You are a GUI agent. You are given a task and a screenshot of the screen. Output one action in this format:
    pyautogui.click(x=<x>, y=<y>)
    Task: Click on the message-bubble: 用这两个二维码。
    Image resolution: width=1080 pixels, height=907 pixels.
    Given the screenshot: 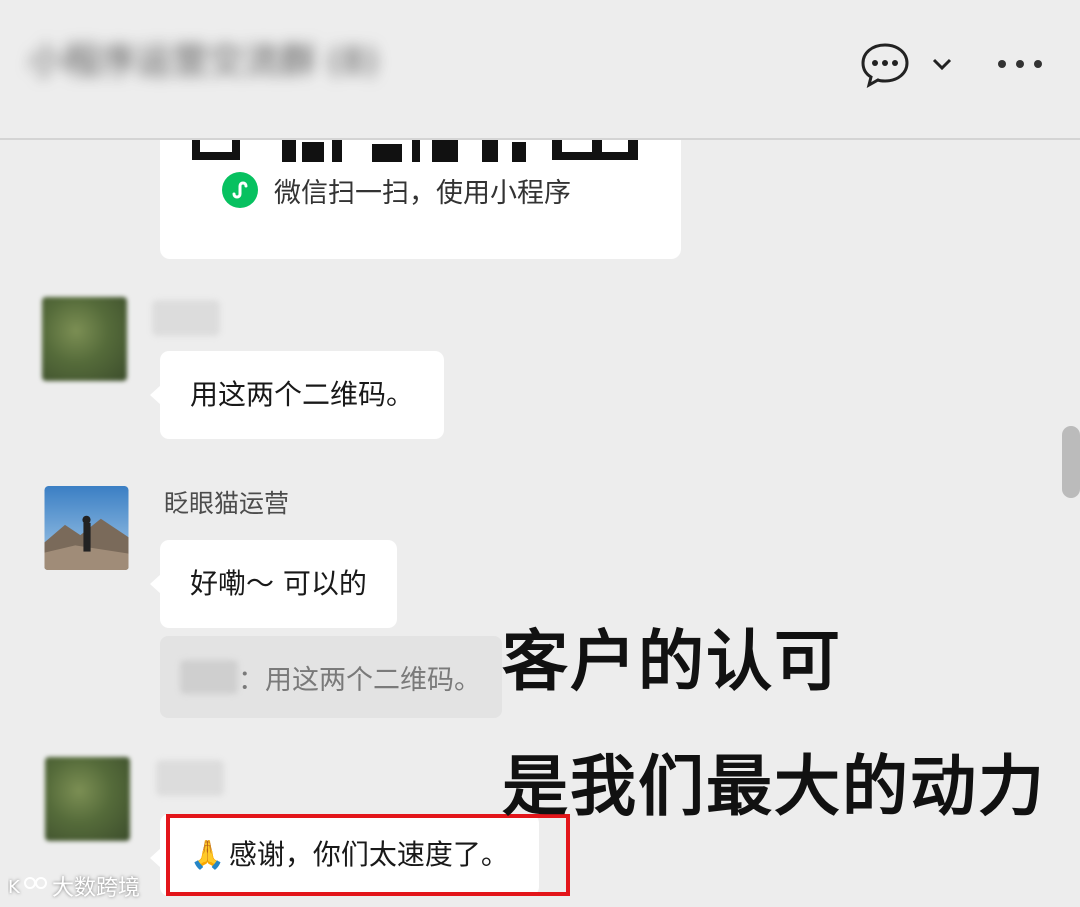 What is the action you would take?
    pyautogui.click(x=297, y=395)
    